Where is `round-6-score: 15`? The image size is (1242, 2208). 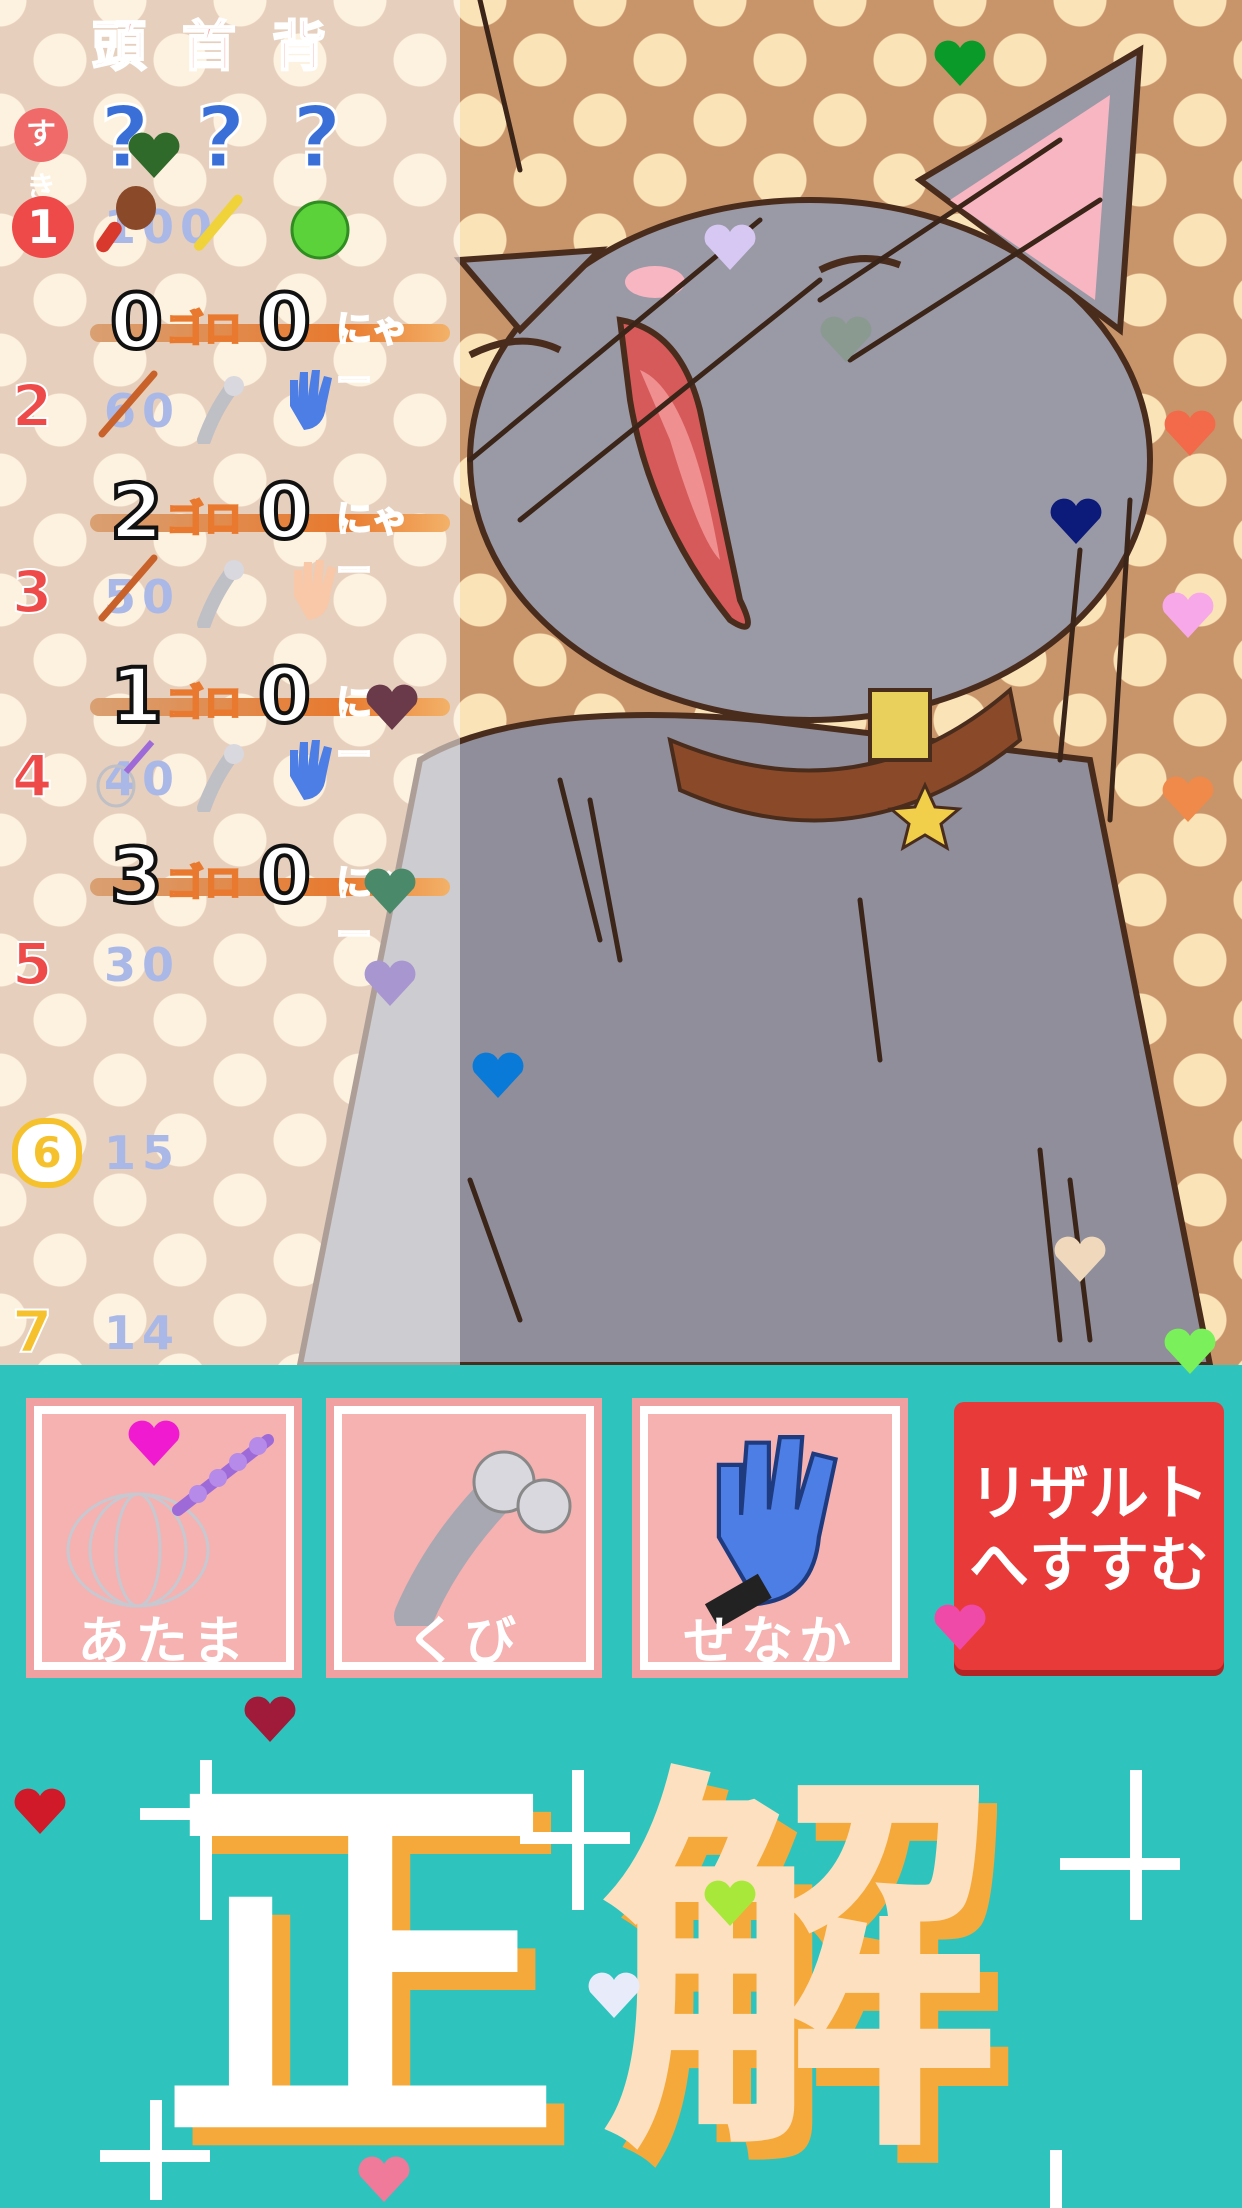 round-6-score: 15 is located at coordinates (142, 1153).